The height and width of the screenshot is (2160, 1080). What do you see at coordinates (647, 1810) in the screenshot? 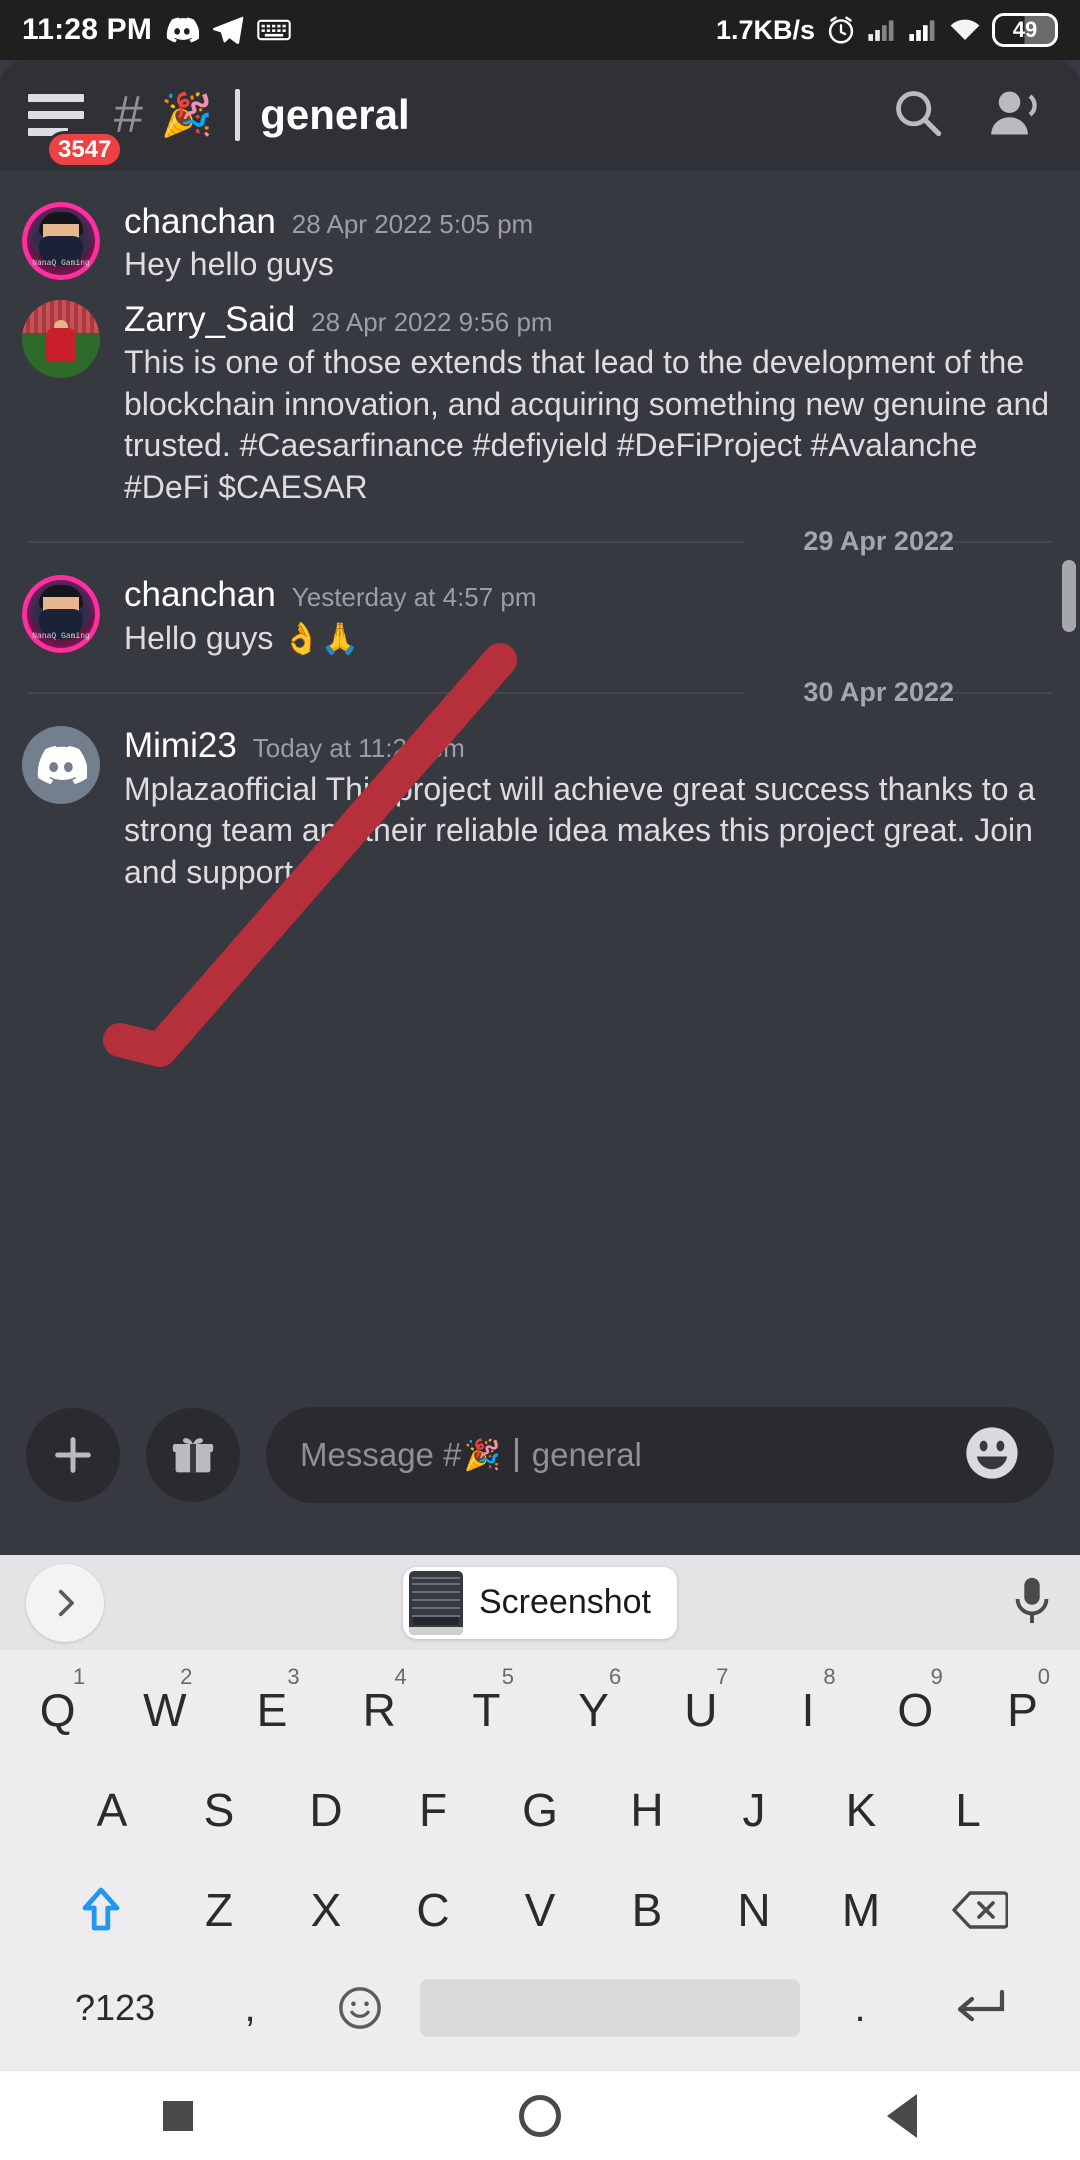
I see `key-h: H` at bounding box center [647, 1810].